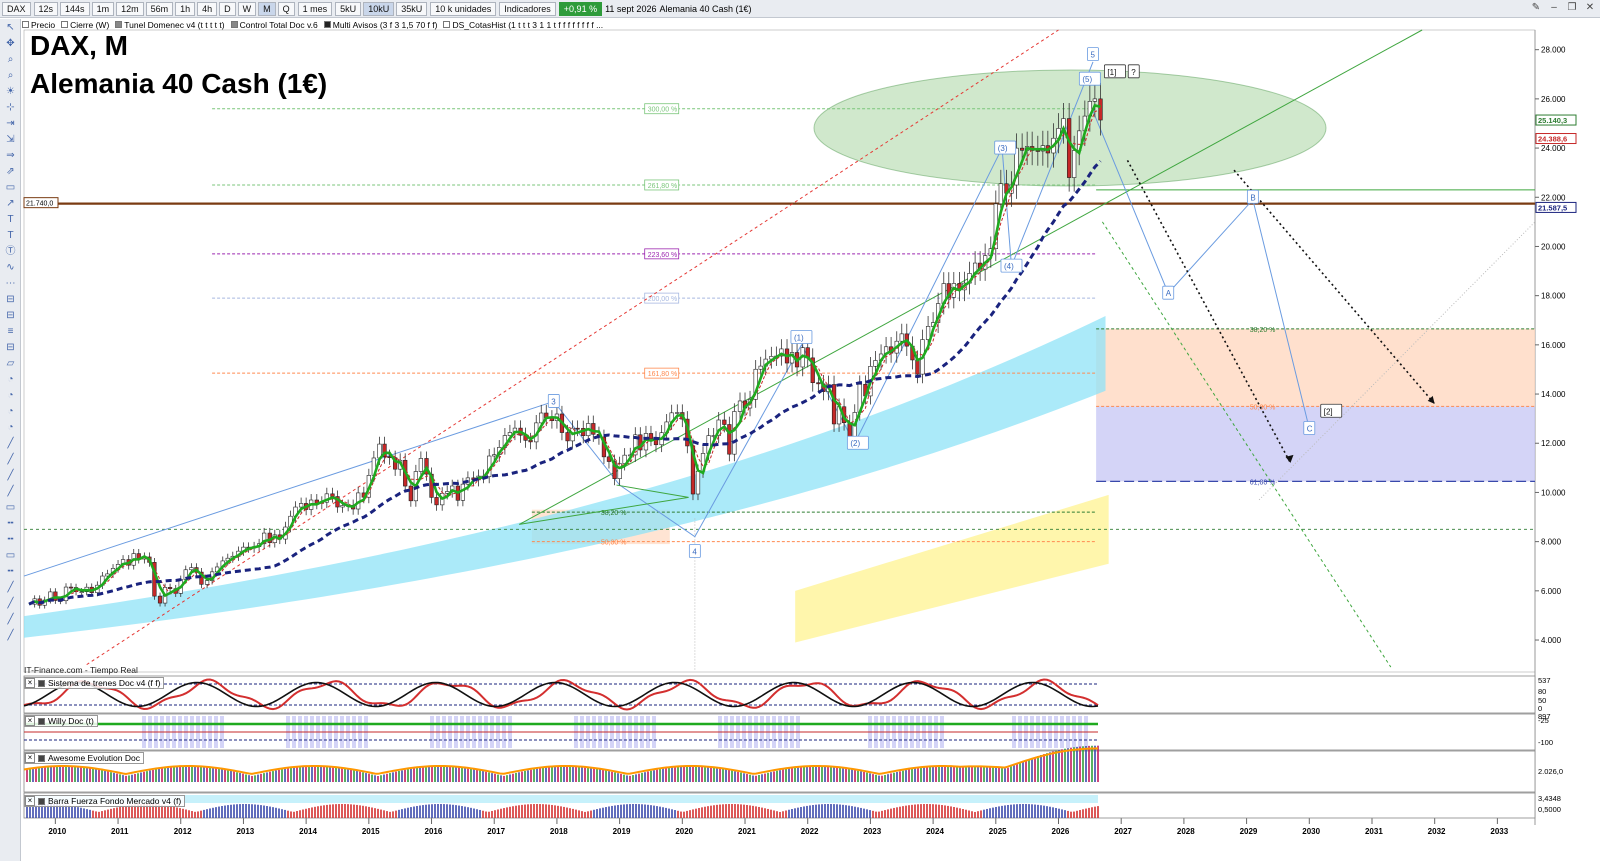 The image size is (1600, 861). I want to click on indicator-pane-header: × Sistema de trenes Doc v4 (f f), so click(94, 683).